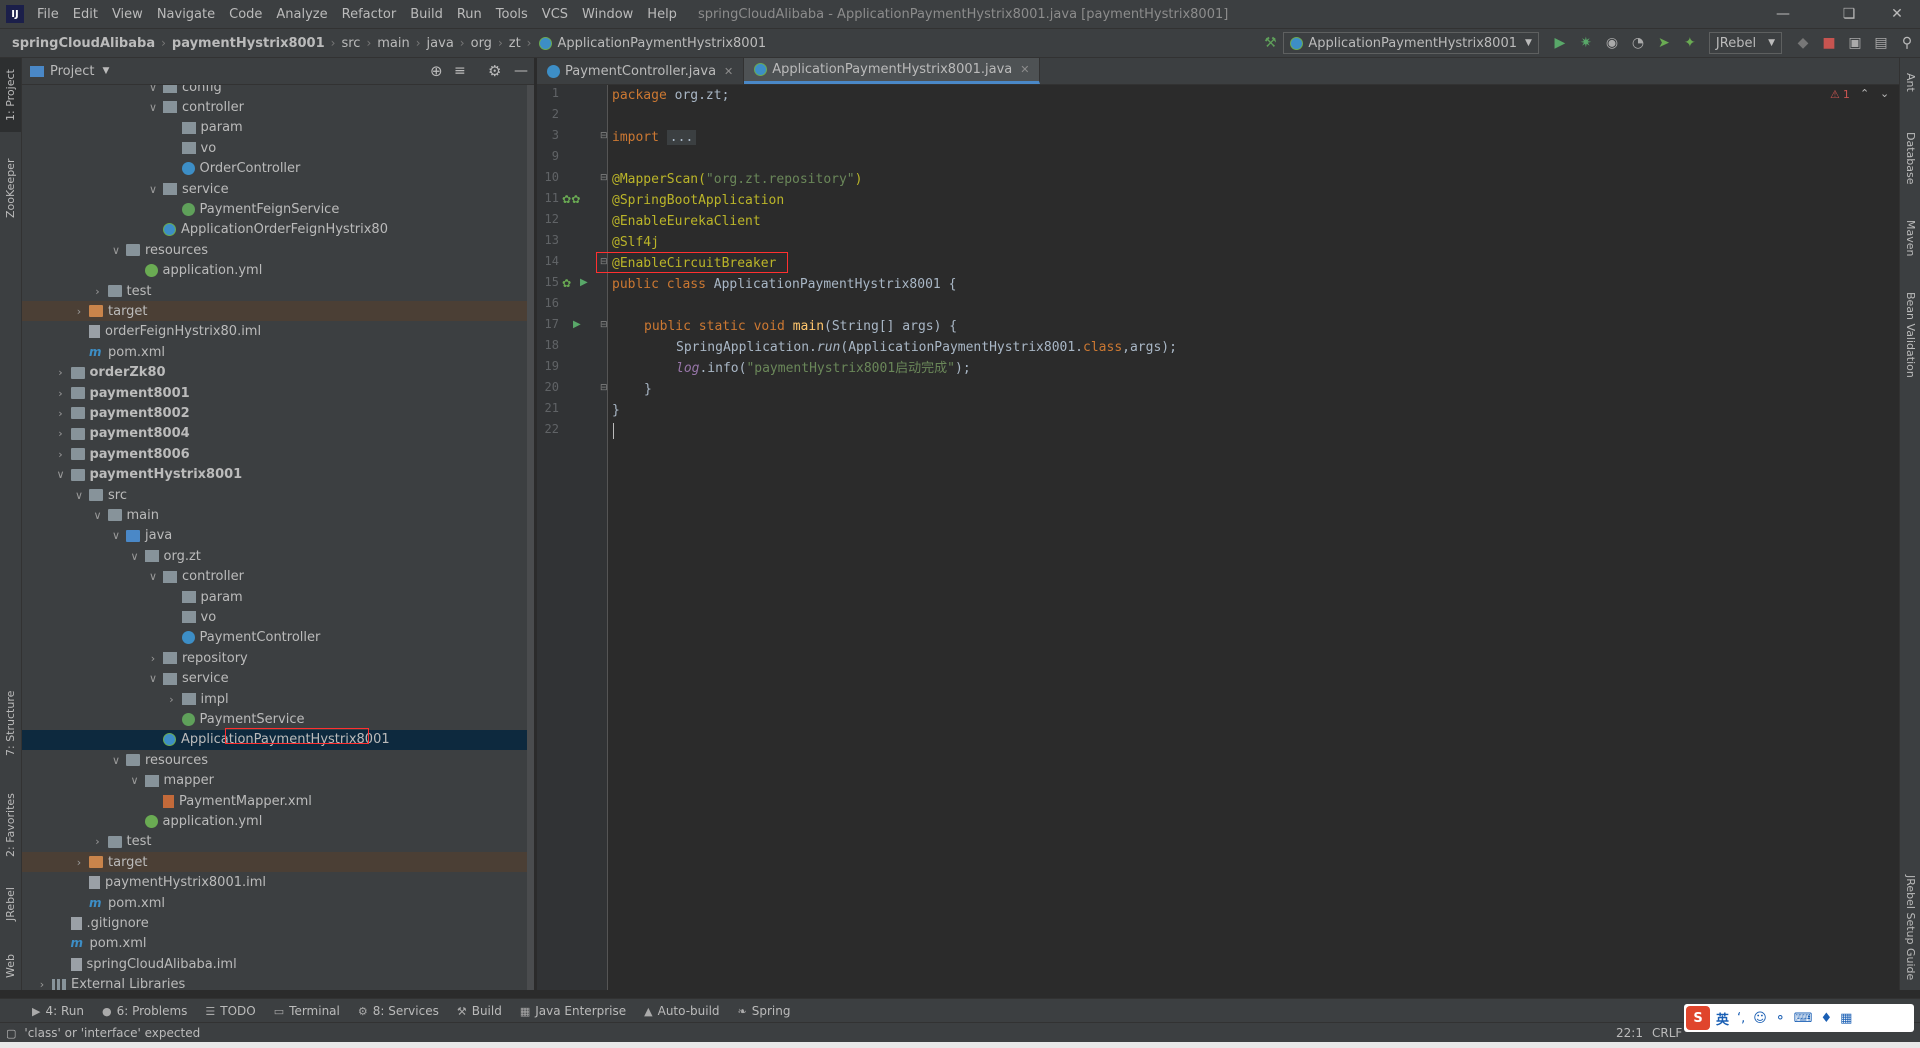  What do you see at coordinates (573, 1011) in the screenshot?
I see `bottom-tab-java-enterprise: ▦ Java Enterprise` at bounding box center [573, 1011].